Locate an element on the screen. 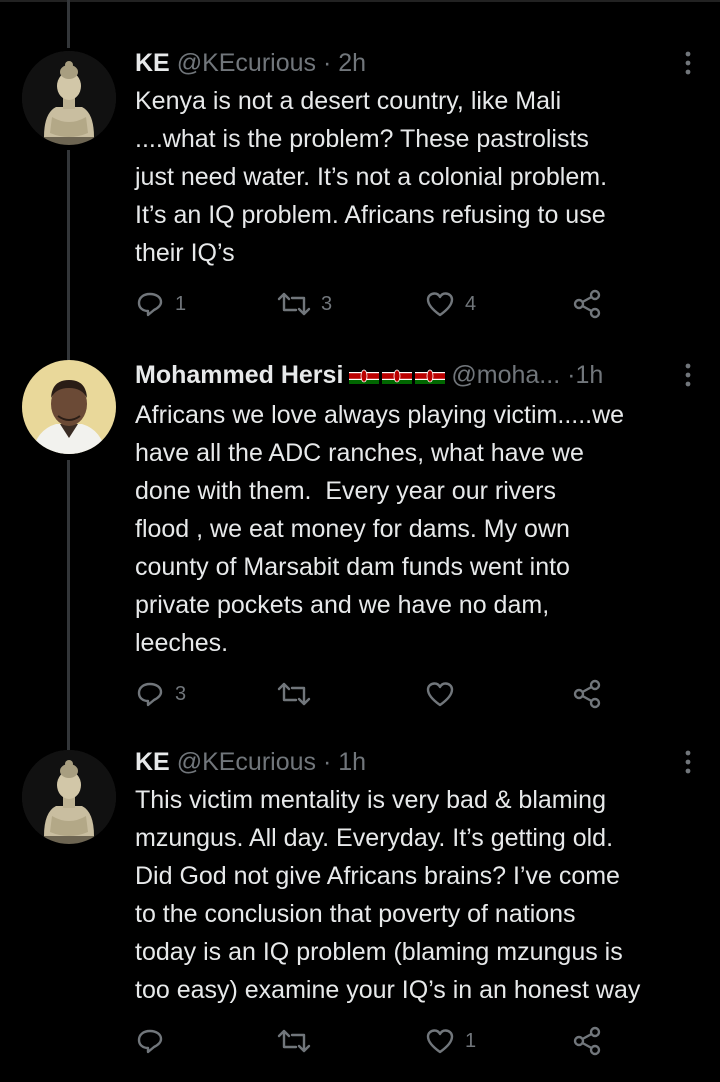 Image resolution: width=720 pixels, height=1082 pixels. timestamp: 2h is located at coordinates (352, 63).